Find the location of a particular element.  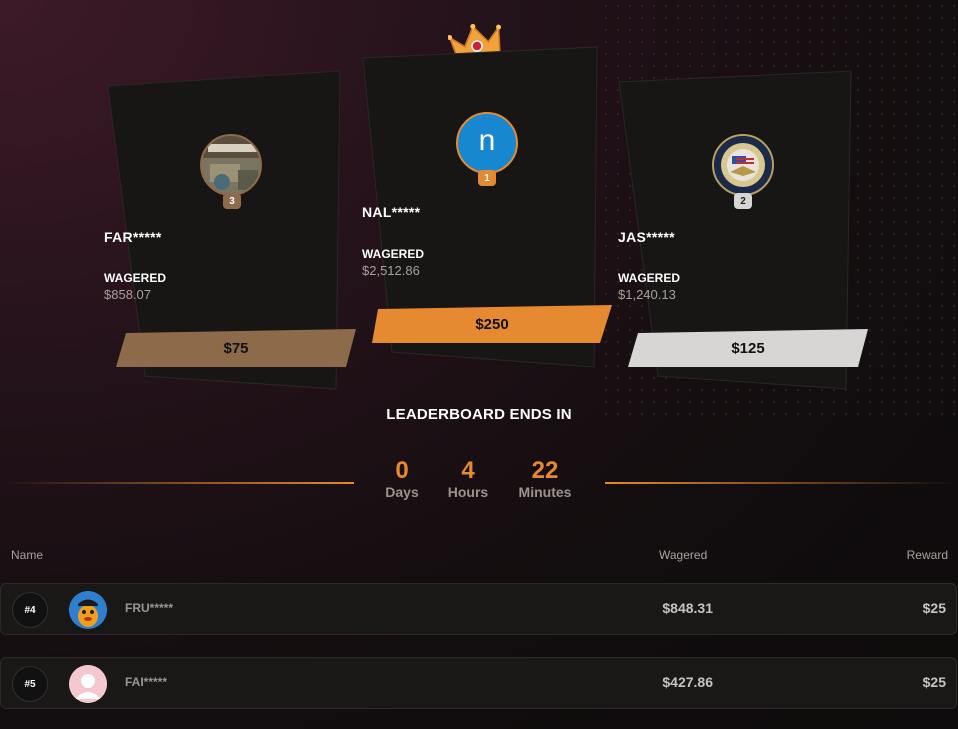

table-row: #5 FAI***** $427.86 $25 is located at coordinates (478, 683).